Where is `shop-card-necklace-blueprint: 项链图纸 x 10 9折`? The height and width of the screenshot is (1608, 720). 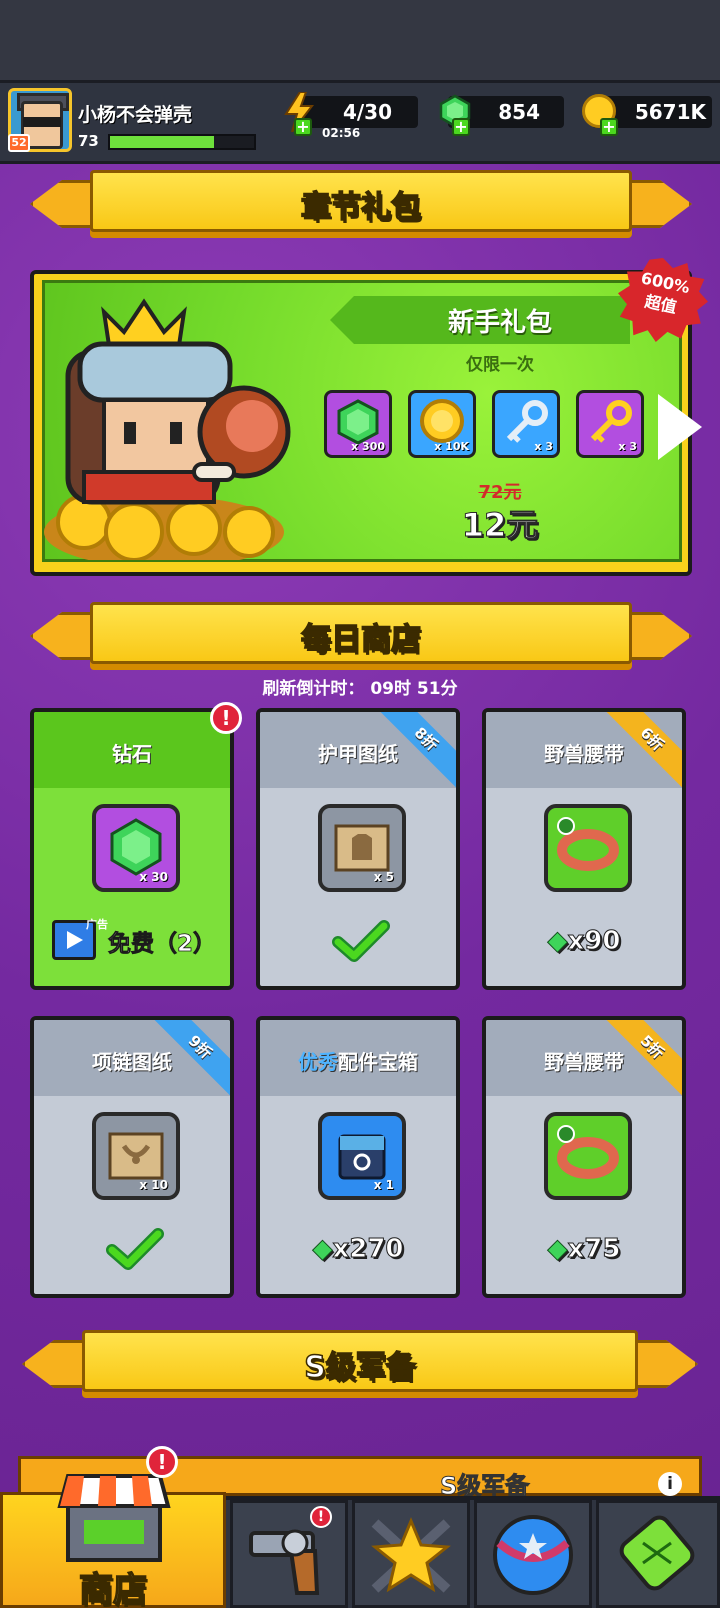 shop-card-necklace-blueprint: 项链图纸 x 10 9折 is located at coordinates (132, 1157).